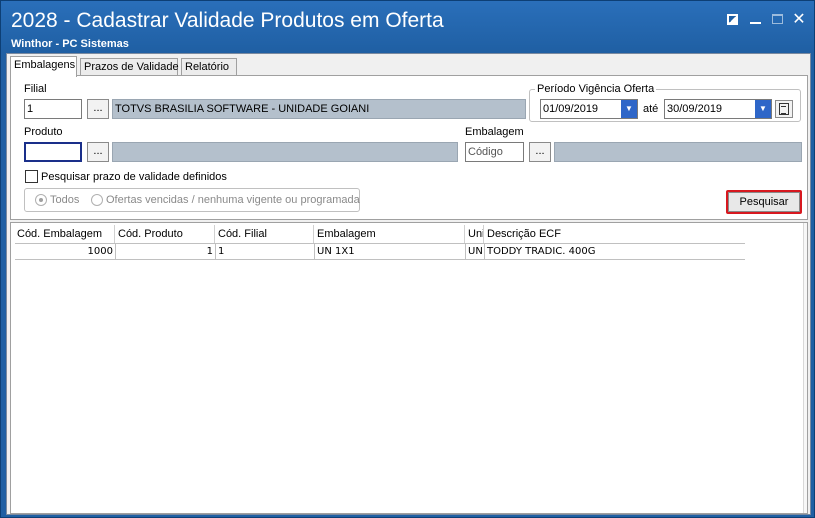  I want to click on filial-name-field: TOTVS BRASILIA SOFTWARE - UNIDADE GOIANI, so click(319, 109).